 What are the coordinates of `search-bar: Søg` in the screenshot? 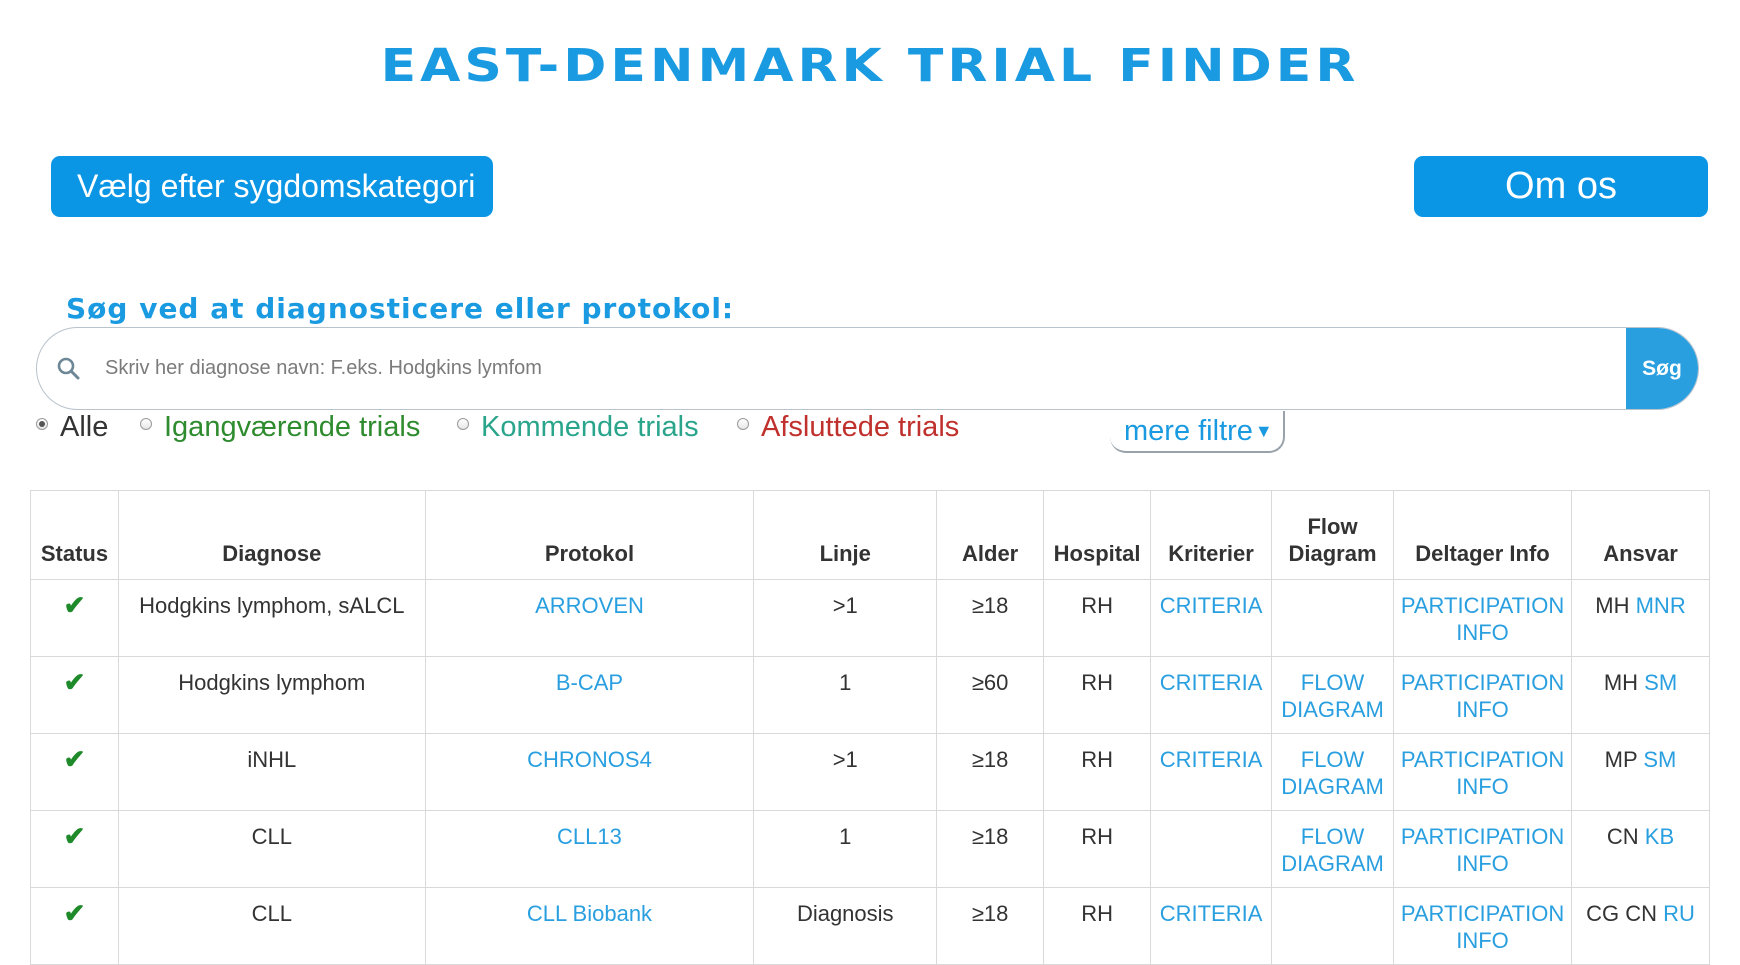 It's located at (867, 368).